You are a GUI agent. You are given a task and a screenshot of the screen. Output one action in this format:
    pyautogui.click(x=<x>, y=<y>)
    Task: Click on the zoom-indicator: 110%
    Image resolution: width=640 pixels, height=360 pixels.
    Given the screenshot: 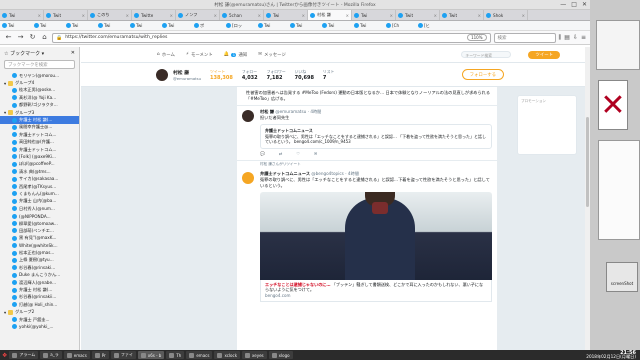 What is the action you would take?
    pyautogui.click(x=477, y=37)
    